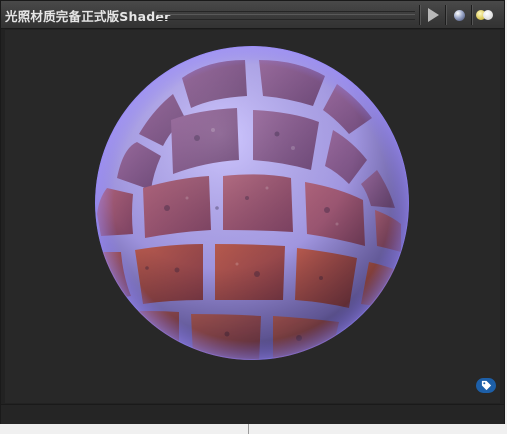 The width and height of the screenshot is (507, 434). I want to click on preview-sphere-icon, so click(459, 15).